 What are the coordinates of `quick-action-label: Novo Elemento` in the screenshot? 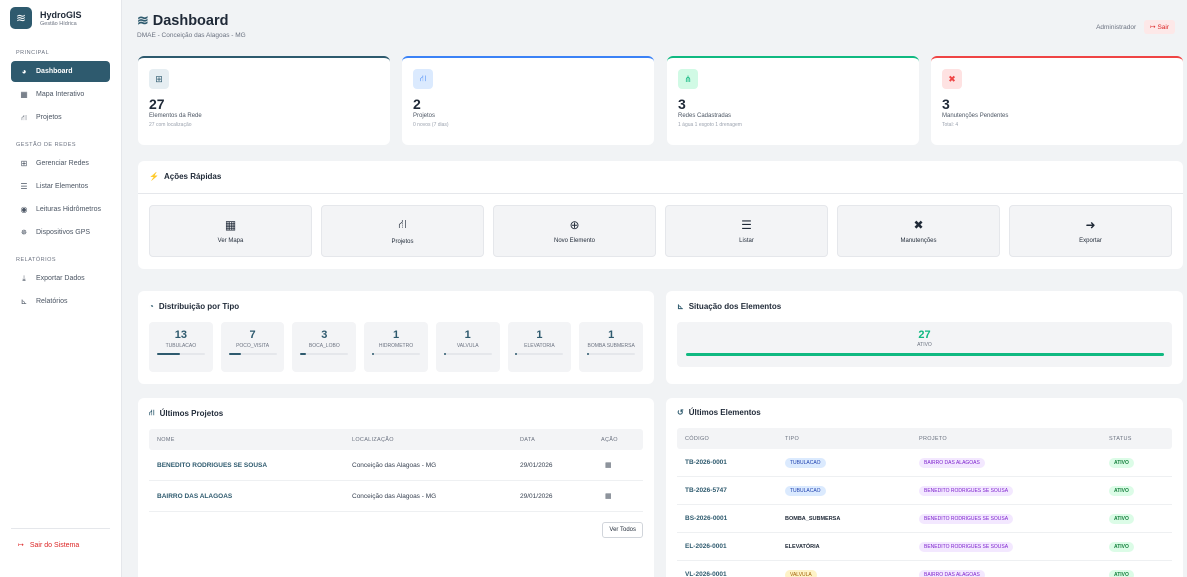 It's located at (574, 241).